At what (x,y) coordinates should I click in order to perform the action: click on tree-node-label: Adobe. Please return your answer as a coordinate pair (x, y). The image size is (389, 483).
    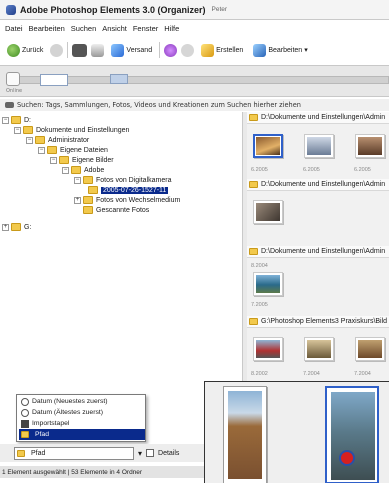
    Looking at the image, I should click on (94, 170).